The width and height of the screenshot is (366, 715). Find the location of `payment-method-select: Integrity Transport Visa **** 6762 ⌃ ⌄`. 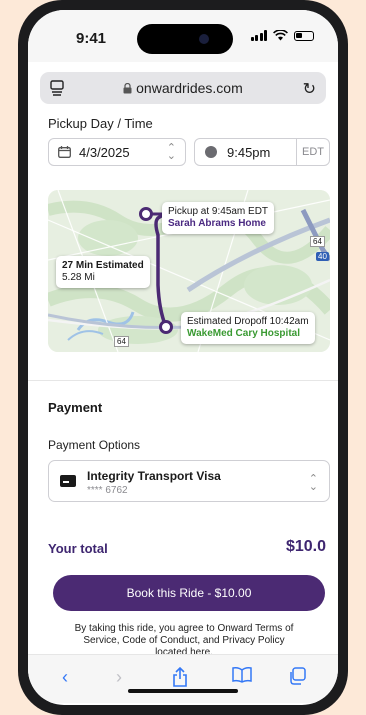

payment-method-select: Integrity Transport Visa **** 6762 ⌃ ⌄ is located at coordinates (189, 481).